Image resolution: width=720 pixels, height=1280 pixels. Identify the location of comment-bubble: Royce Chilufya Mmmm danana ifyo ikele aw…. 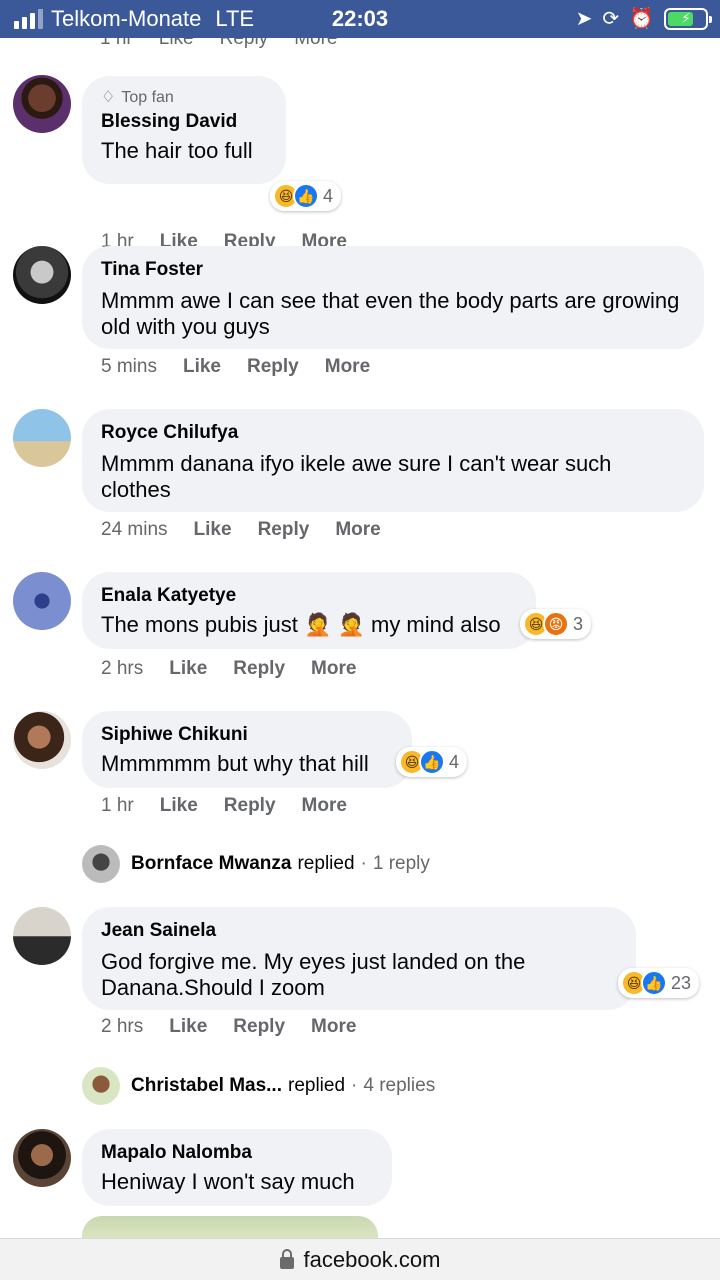
(393, 460).